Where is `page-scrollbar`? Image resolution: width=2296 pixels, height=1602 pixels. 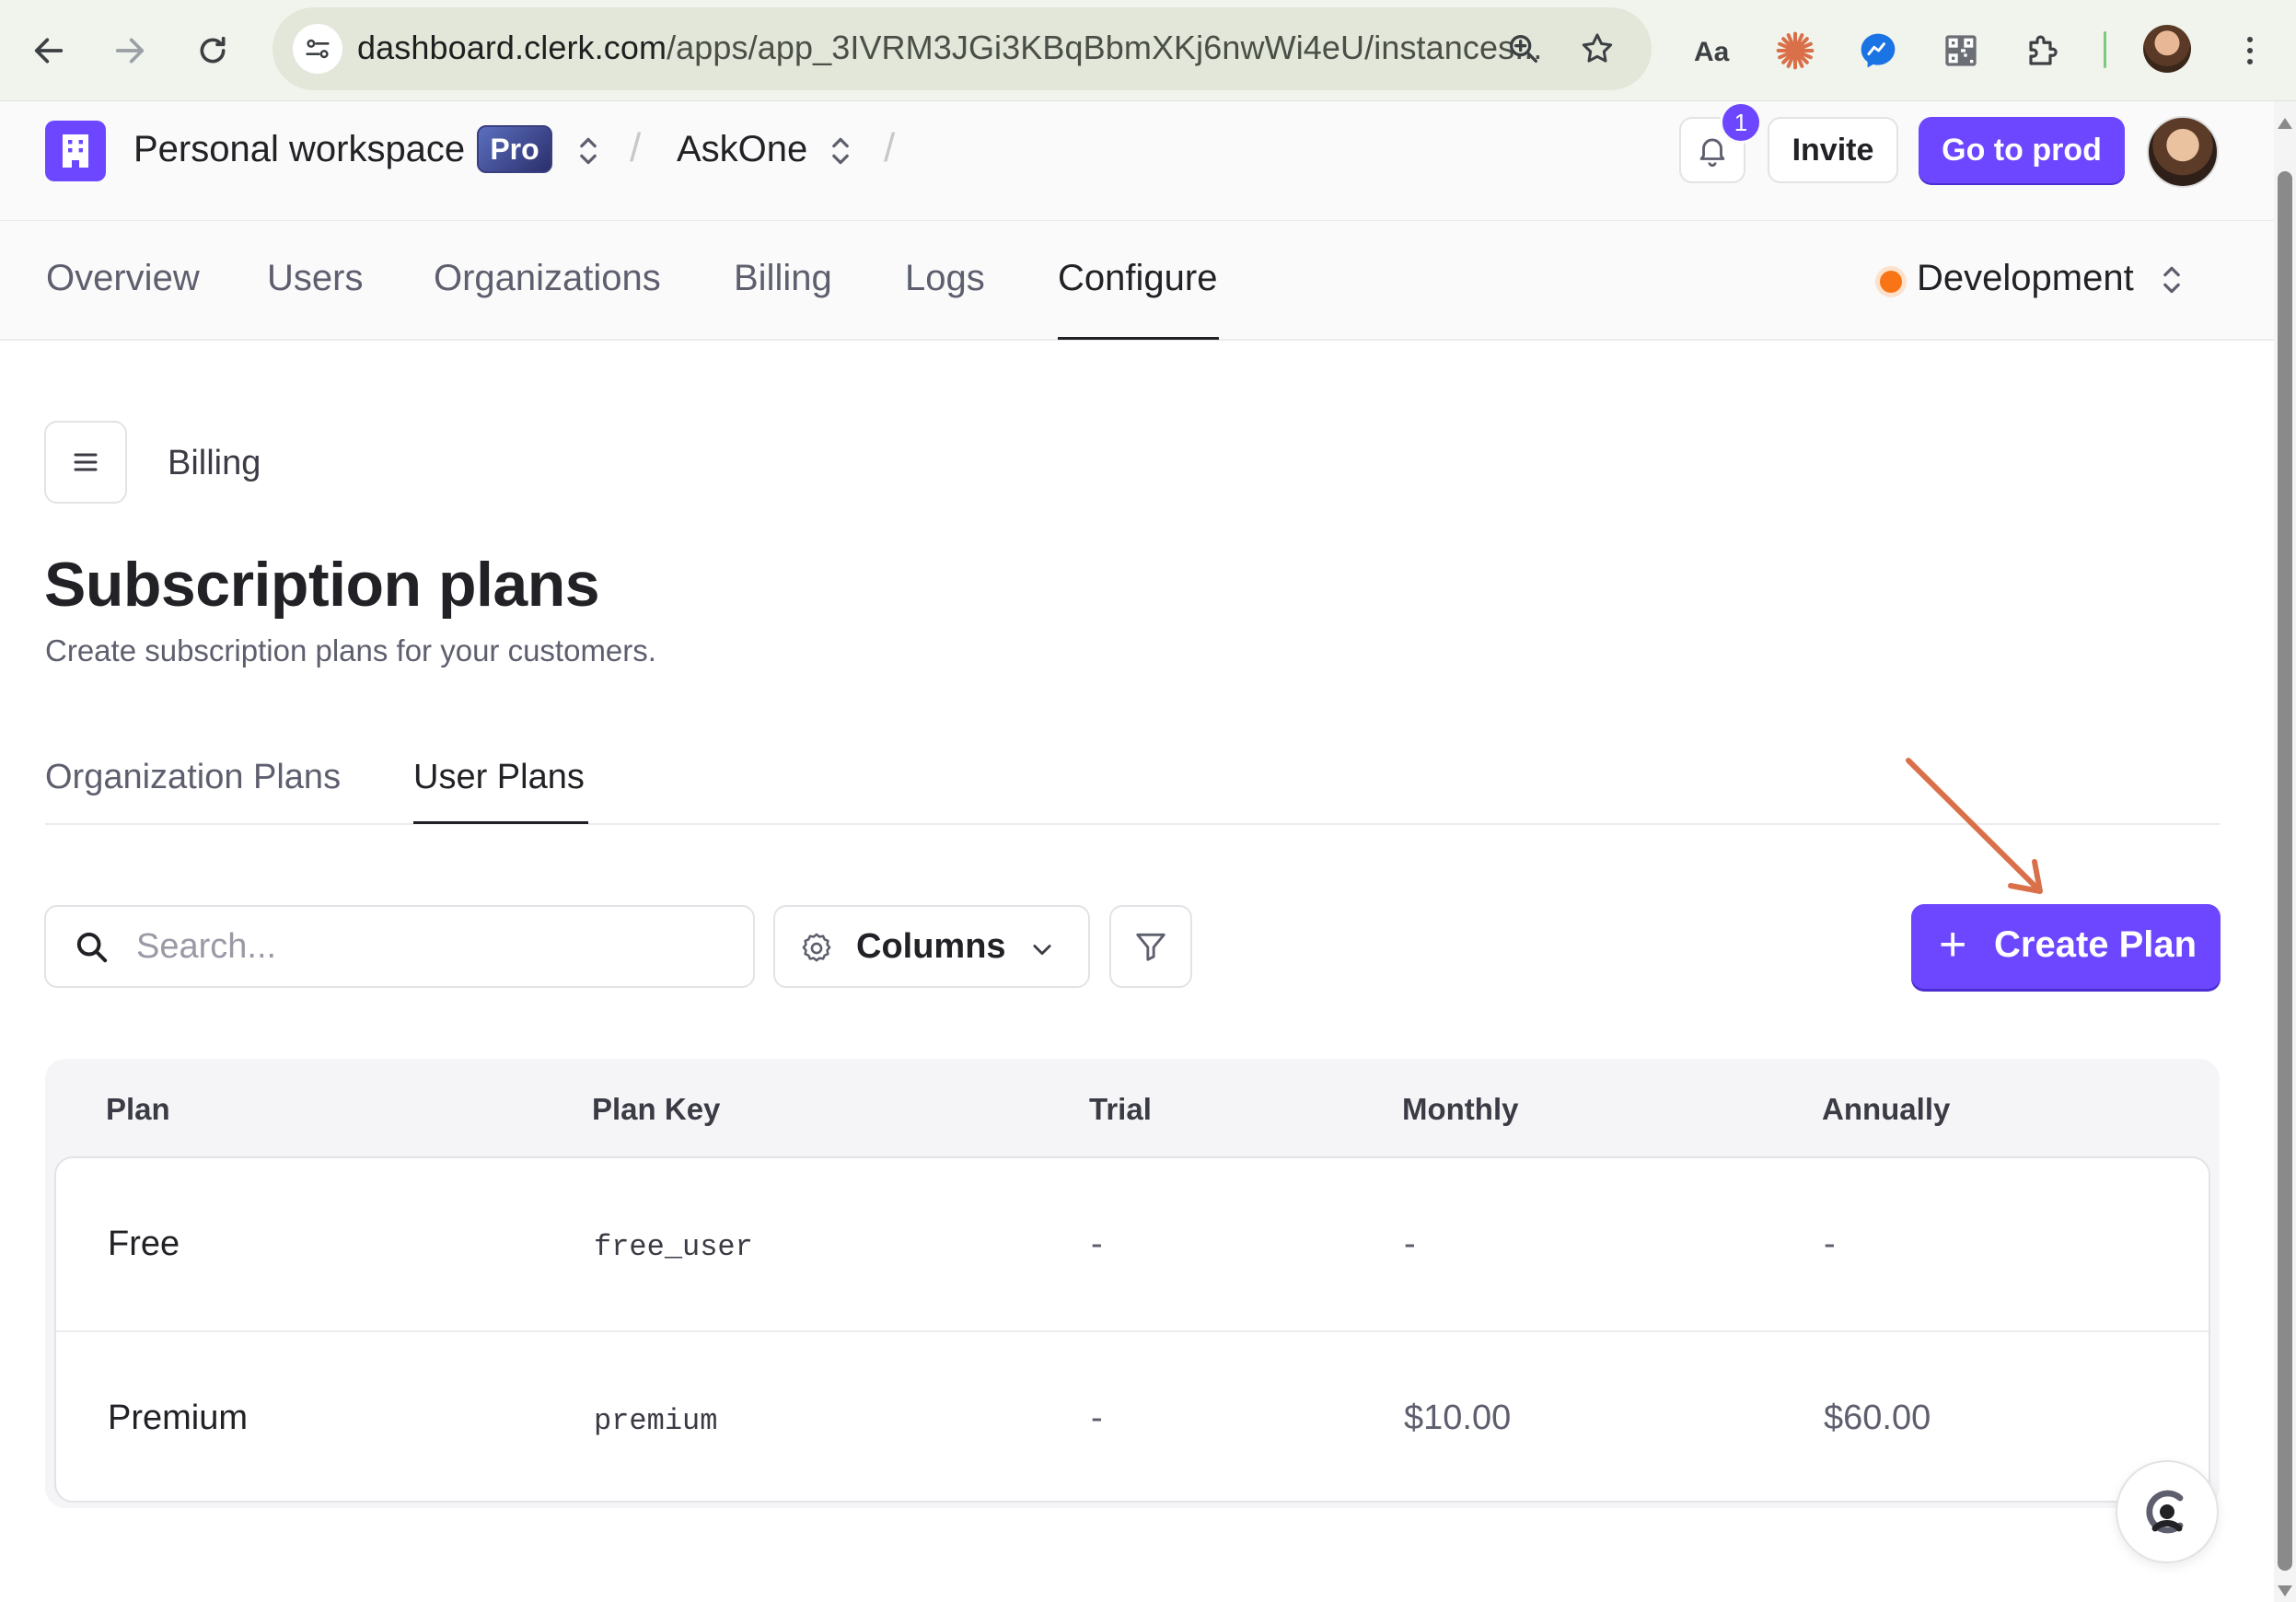 page-scrollbar is located at coordinates (2285, 851).